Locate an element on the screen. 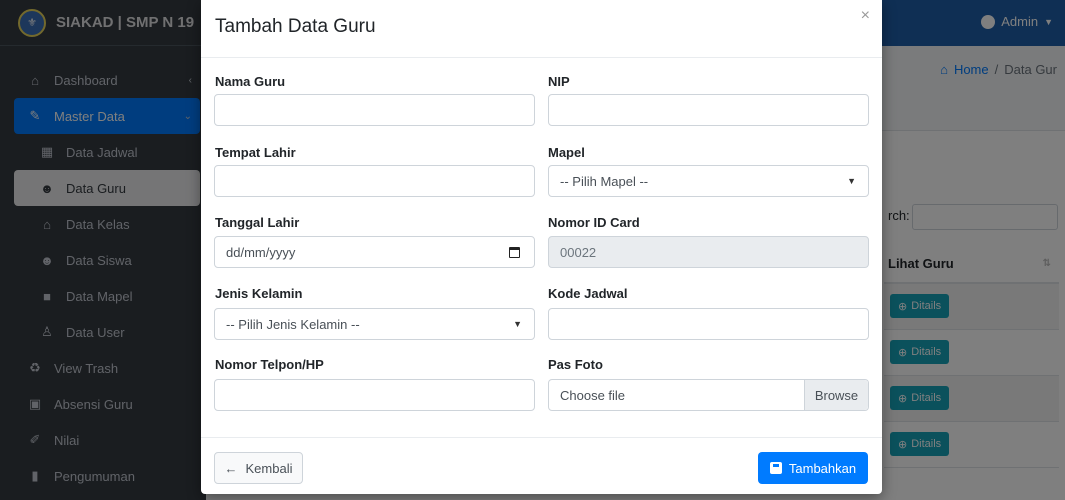 The width and height of the screenshot is (1065, 500). close-icon: × is located at coordinates (865, 16).